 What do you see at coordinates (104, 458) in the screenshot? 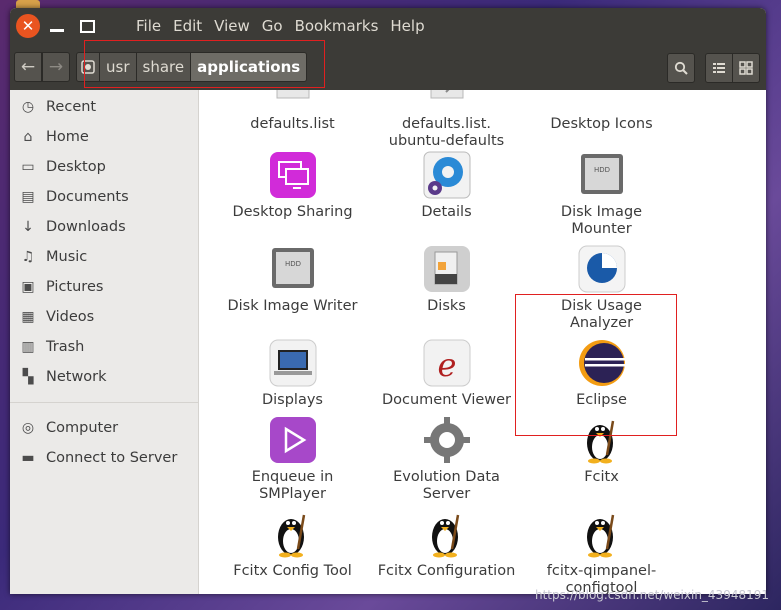
I see `sidebar-item-connect-to-server: ▬ Connect to Server` at bounding box center [104, 458].